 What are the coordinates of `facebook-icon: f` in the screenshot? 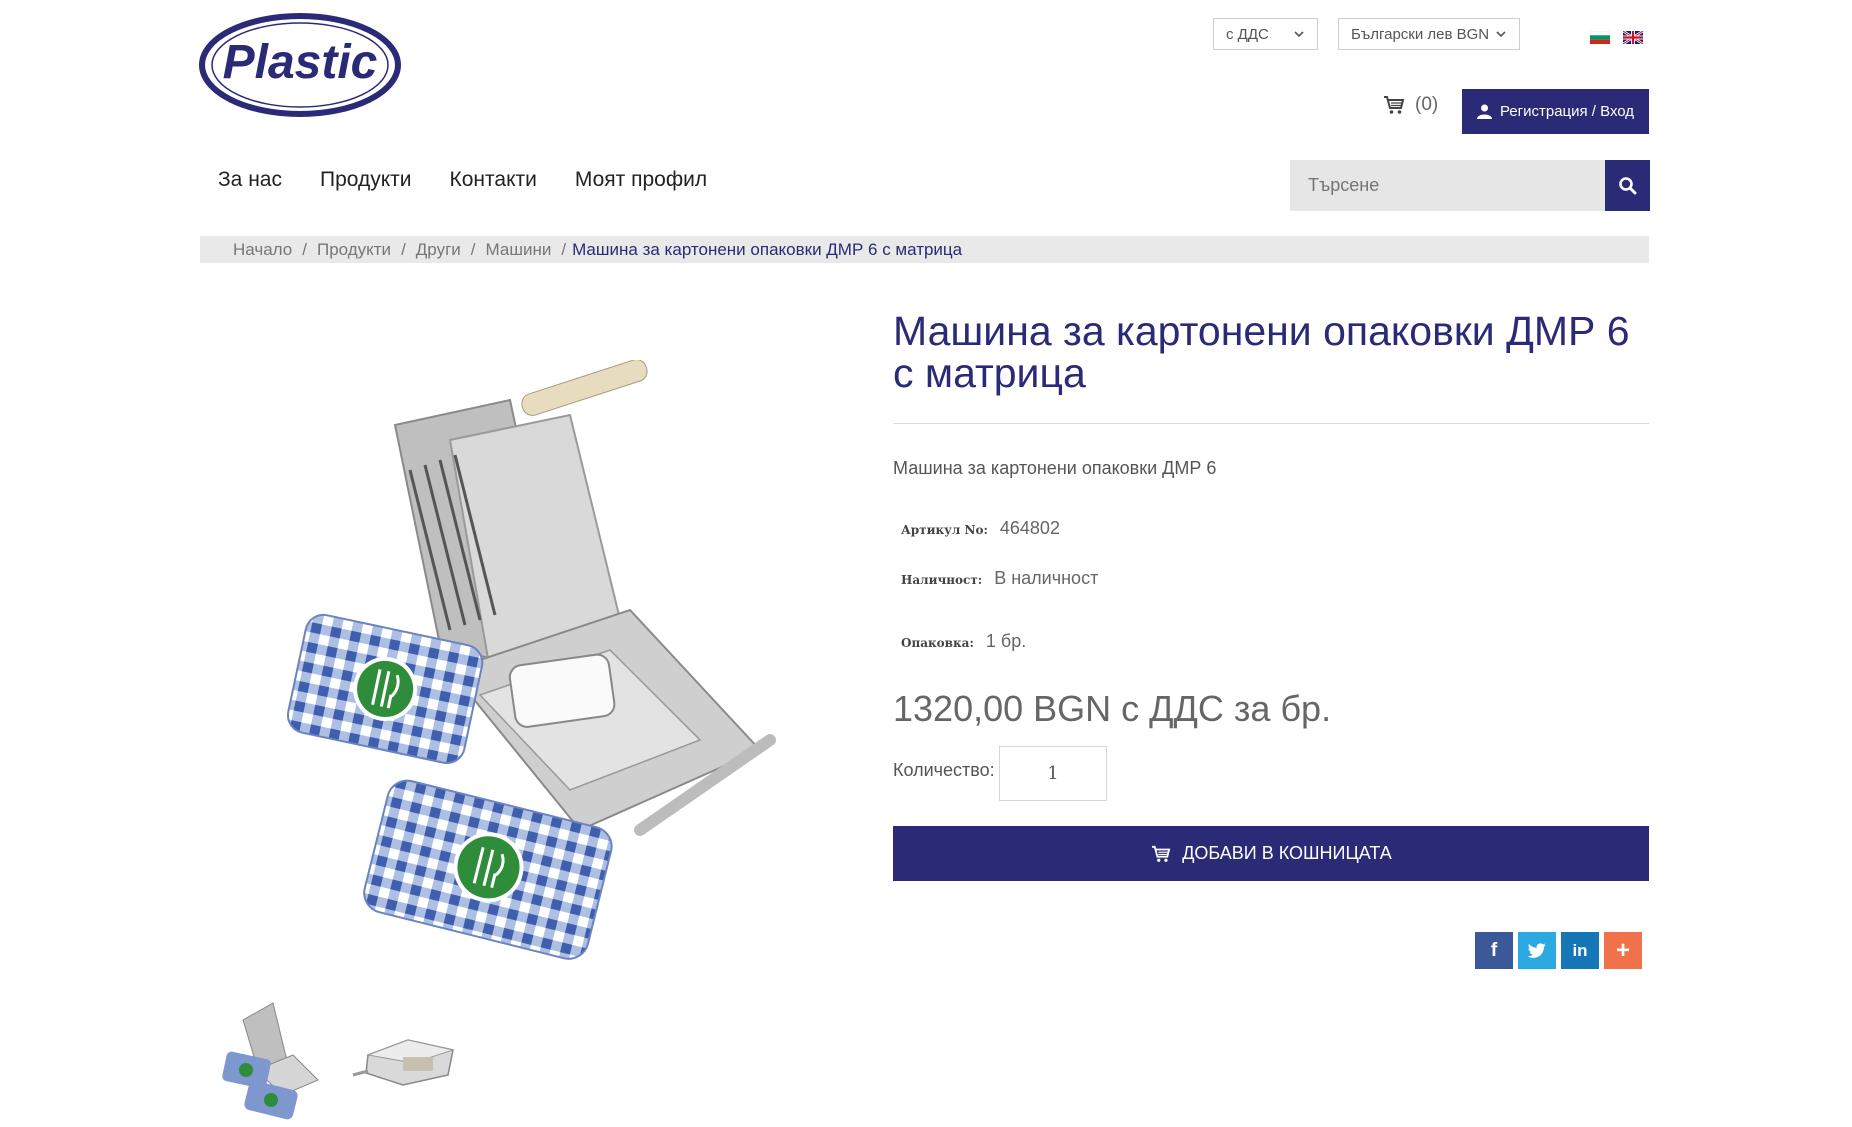 It's located at (1494, 950).